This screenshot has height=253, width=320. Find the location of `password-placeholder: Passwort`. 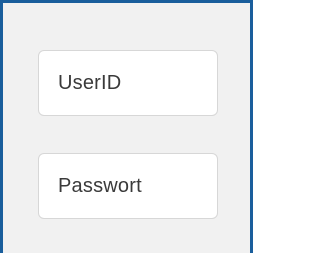

password-placeholder: Passwort is located at coordinates (100, 185).